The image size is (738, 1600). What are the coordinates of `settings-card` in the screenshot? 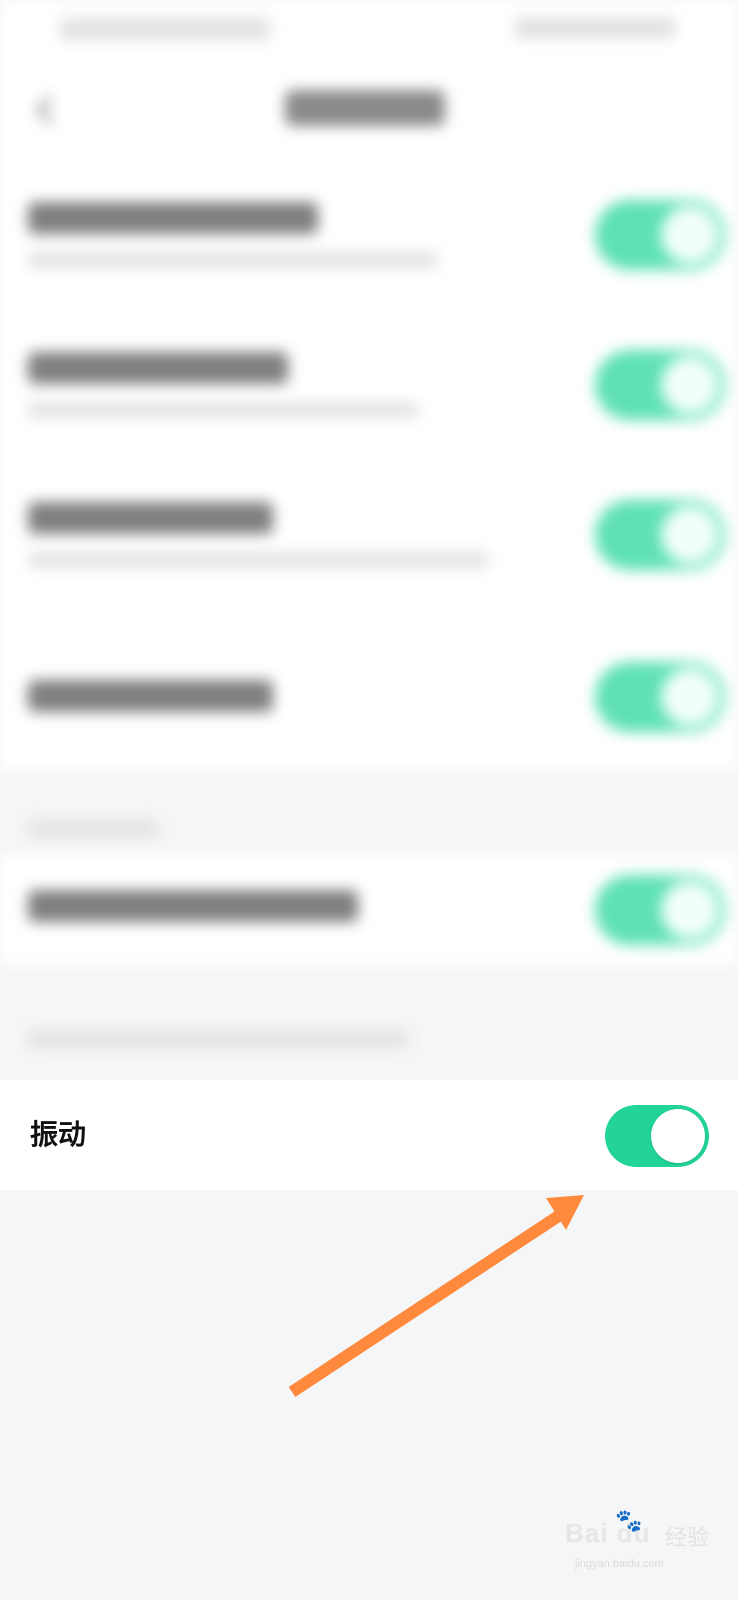 It's located at (369, 910).